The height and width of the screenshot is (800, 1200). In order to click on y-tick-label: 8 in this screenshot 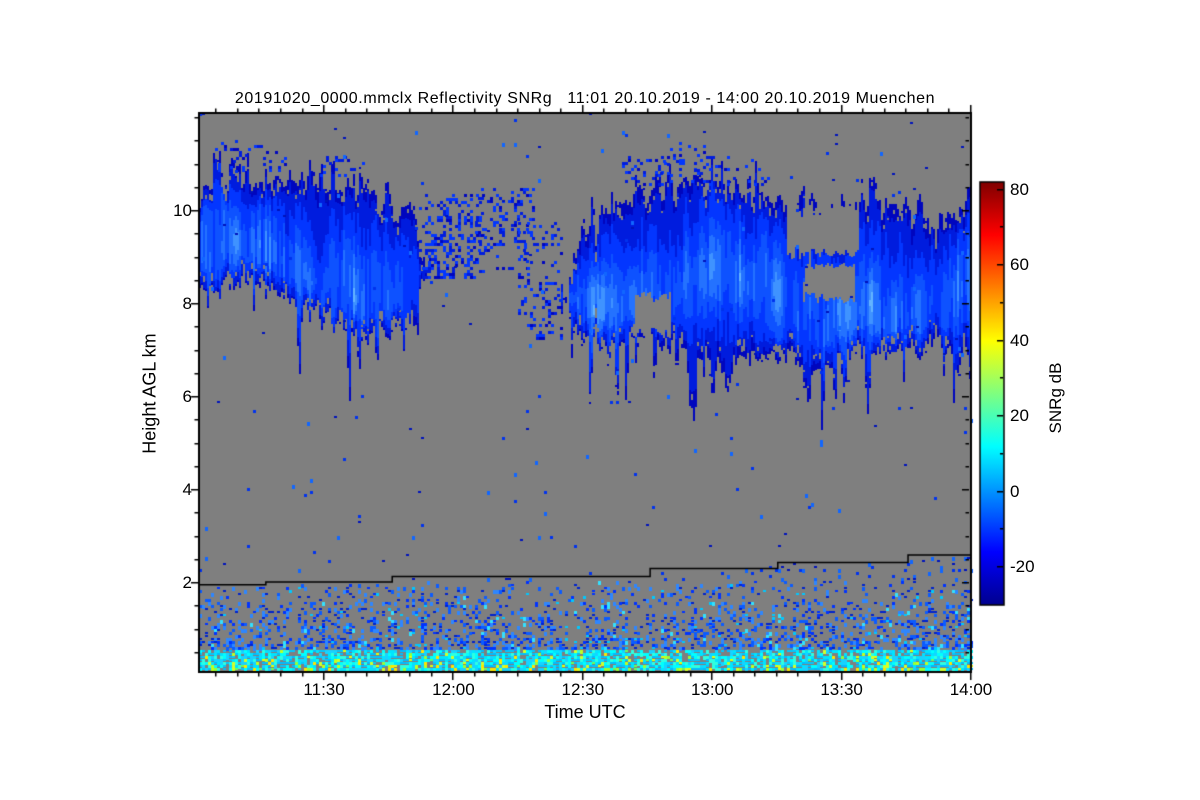, I will do `click(187, 303)`.